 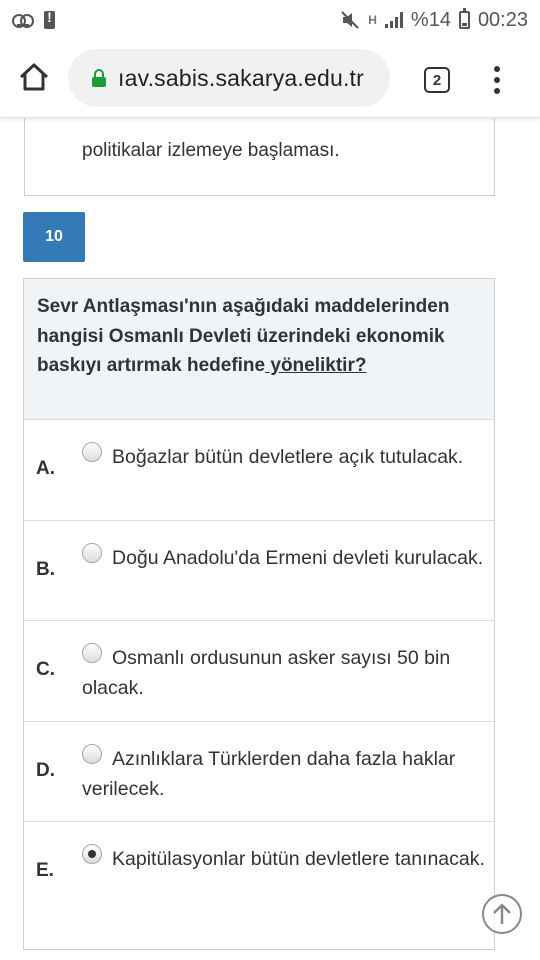 I want to click on url-text: ıav.sabis.sakarya.edu.tr, so click(x=241, y=77).